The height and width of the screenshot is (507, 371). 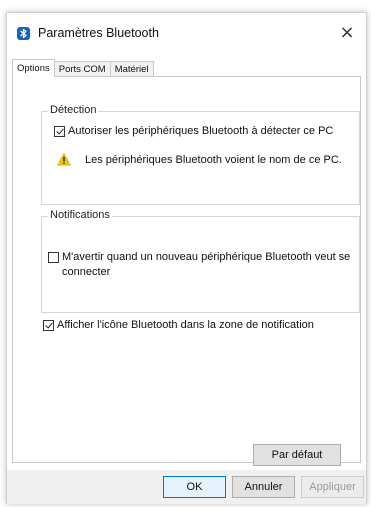 I want to click on apply-button: Appliquer, so click(x=332, y=487).